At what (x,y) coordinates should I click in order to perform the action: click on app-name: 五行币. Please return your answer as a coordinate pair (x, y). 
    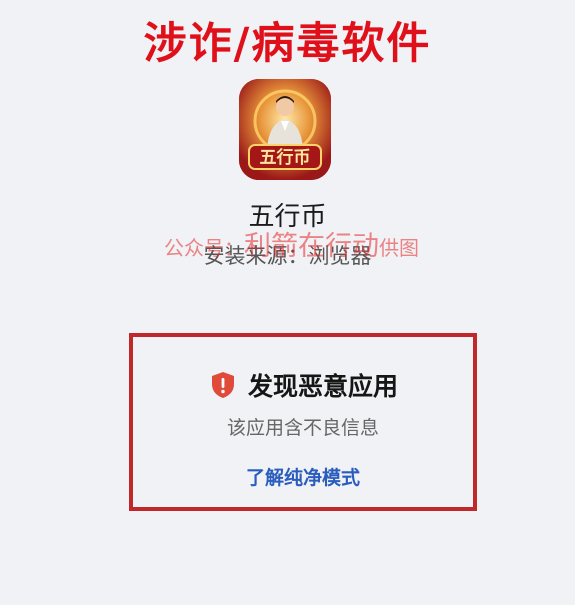
    Looking at the image, I should click on (287, 217).